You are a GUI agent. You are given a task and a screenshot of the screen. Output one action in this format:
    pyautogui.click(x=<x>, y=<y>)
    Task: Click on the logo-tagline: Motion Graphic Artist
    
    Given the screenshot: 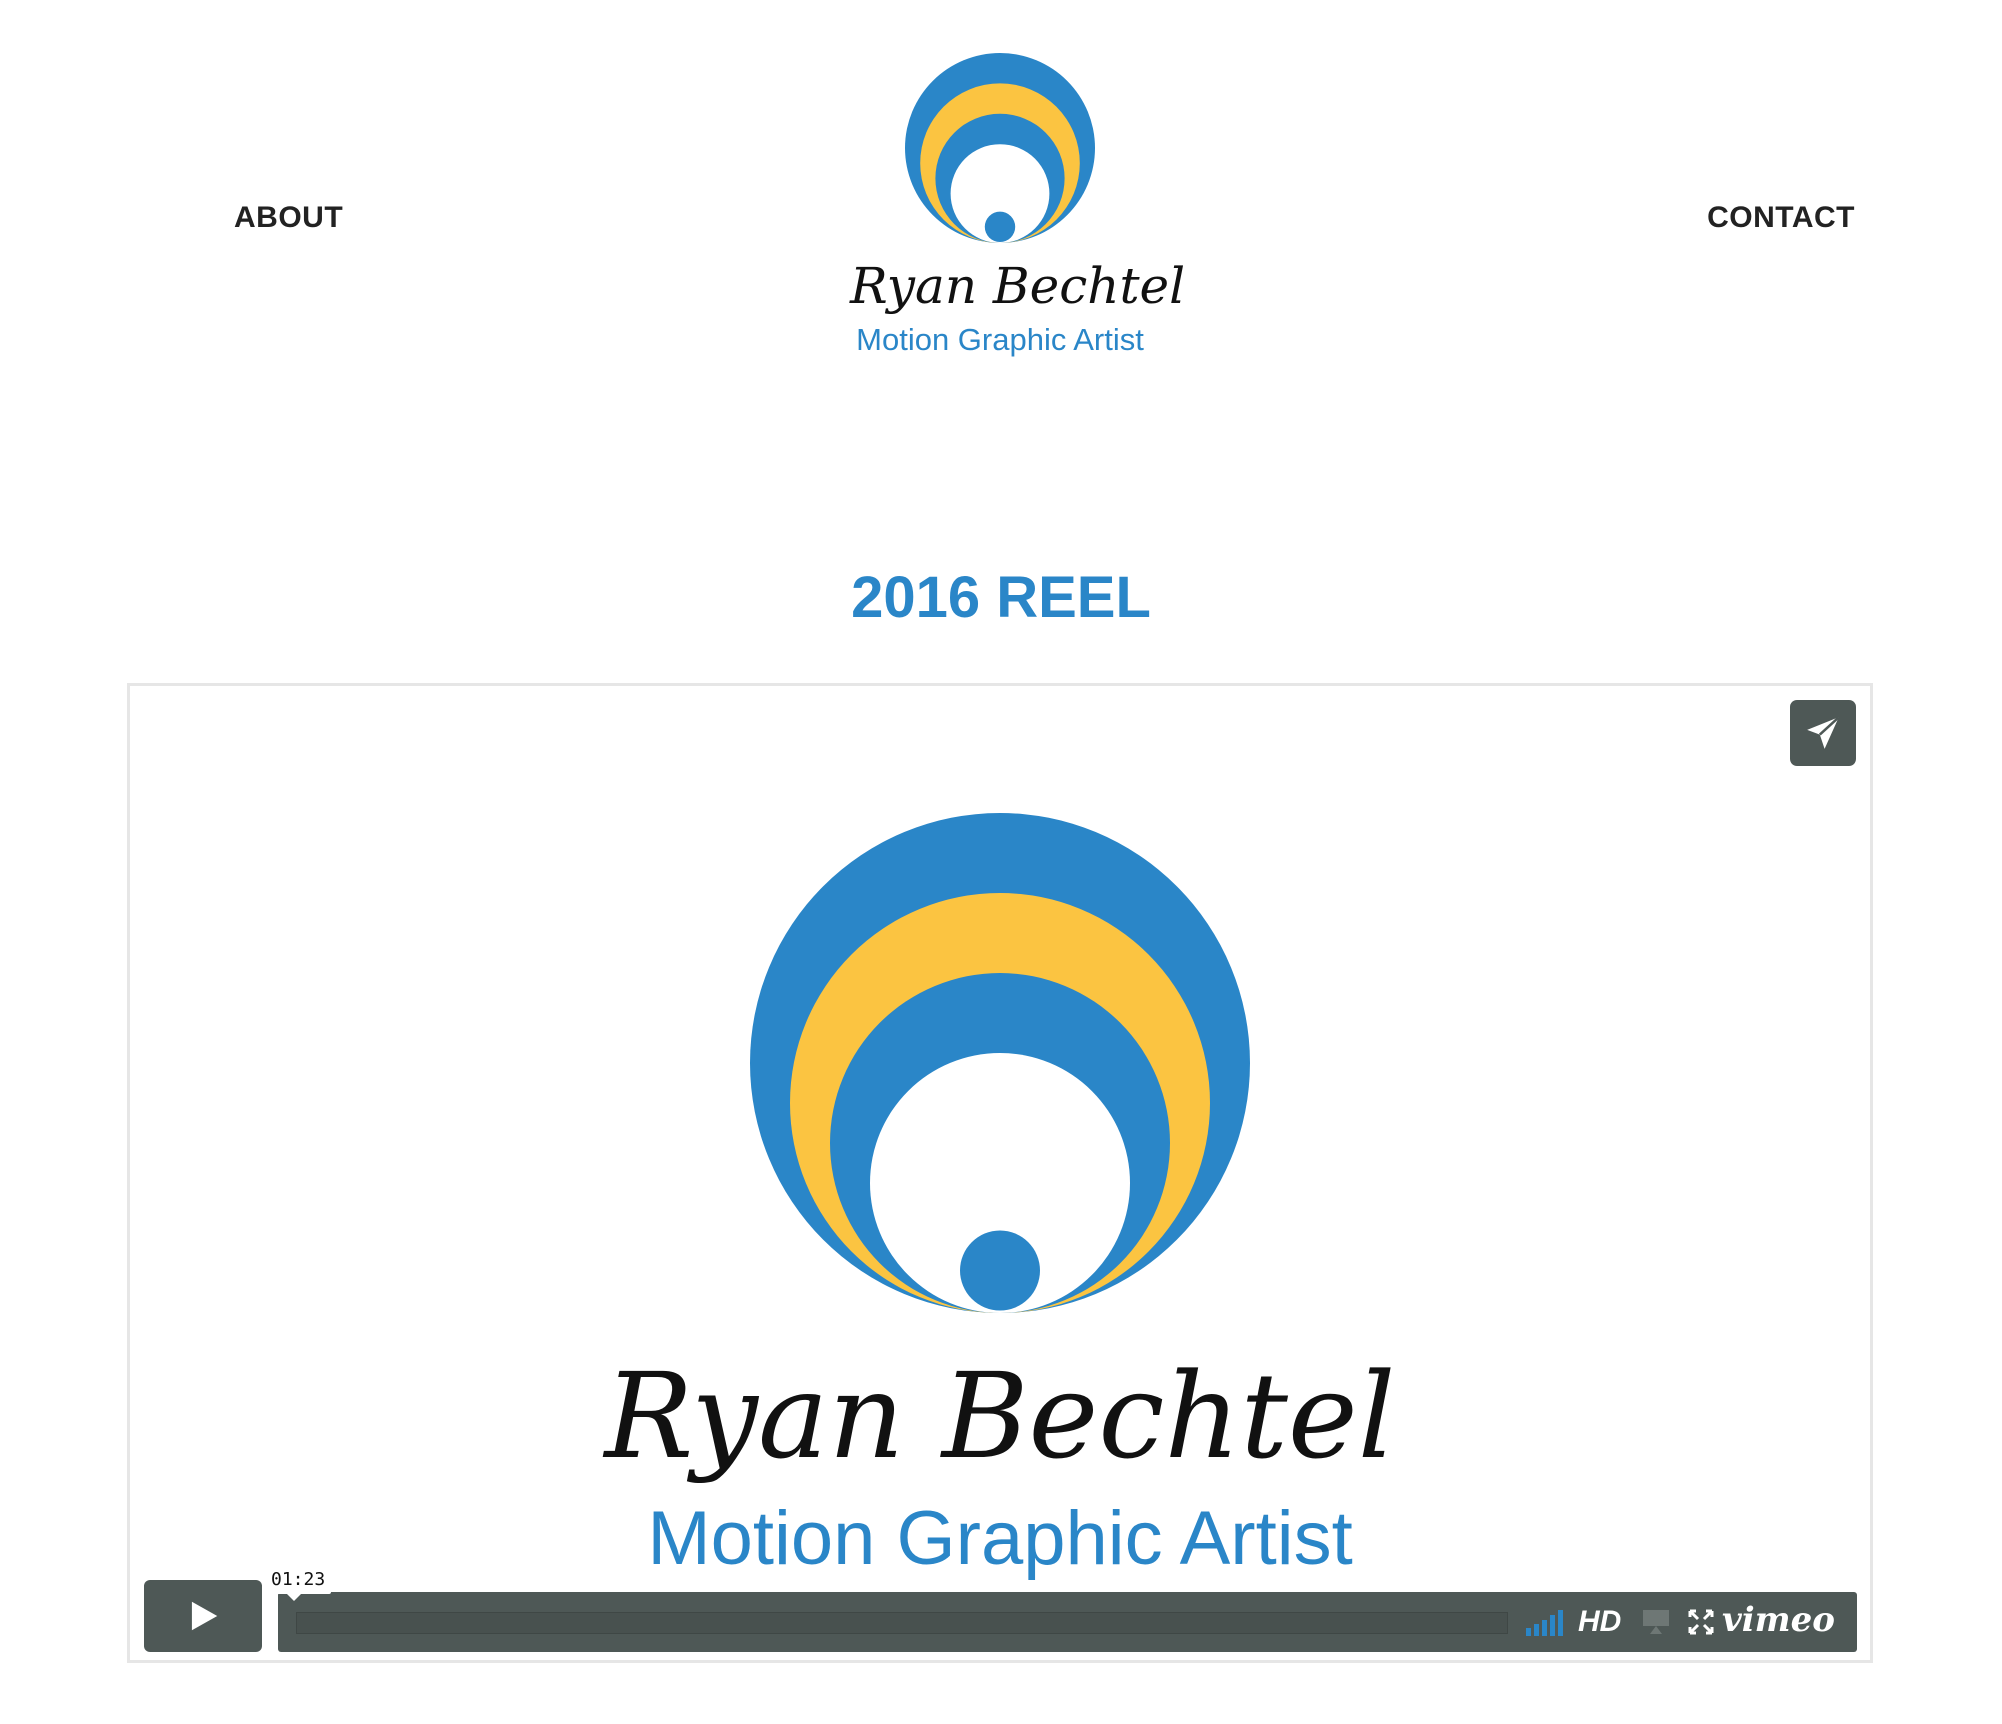 What is the action you would take?
    pyautogui.click(x=1000, y=339)
    